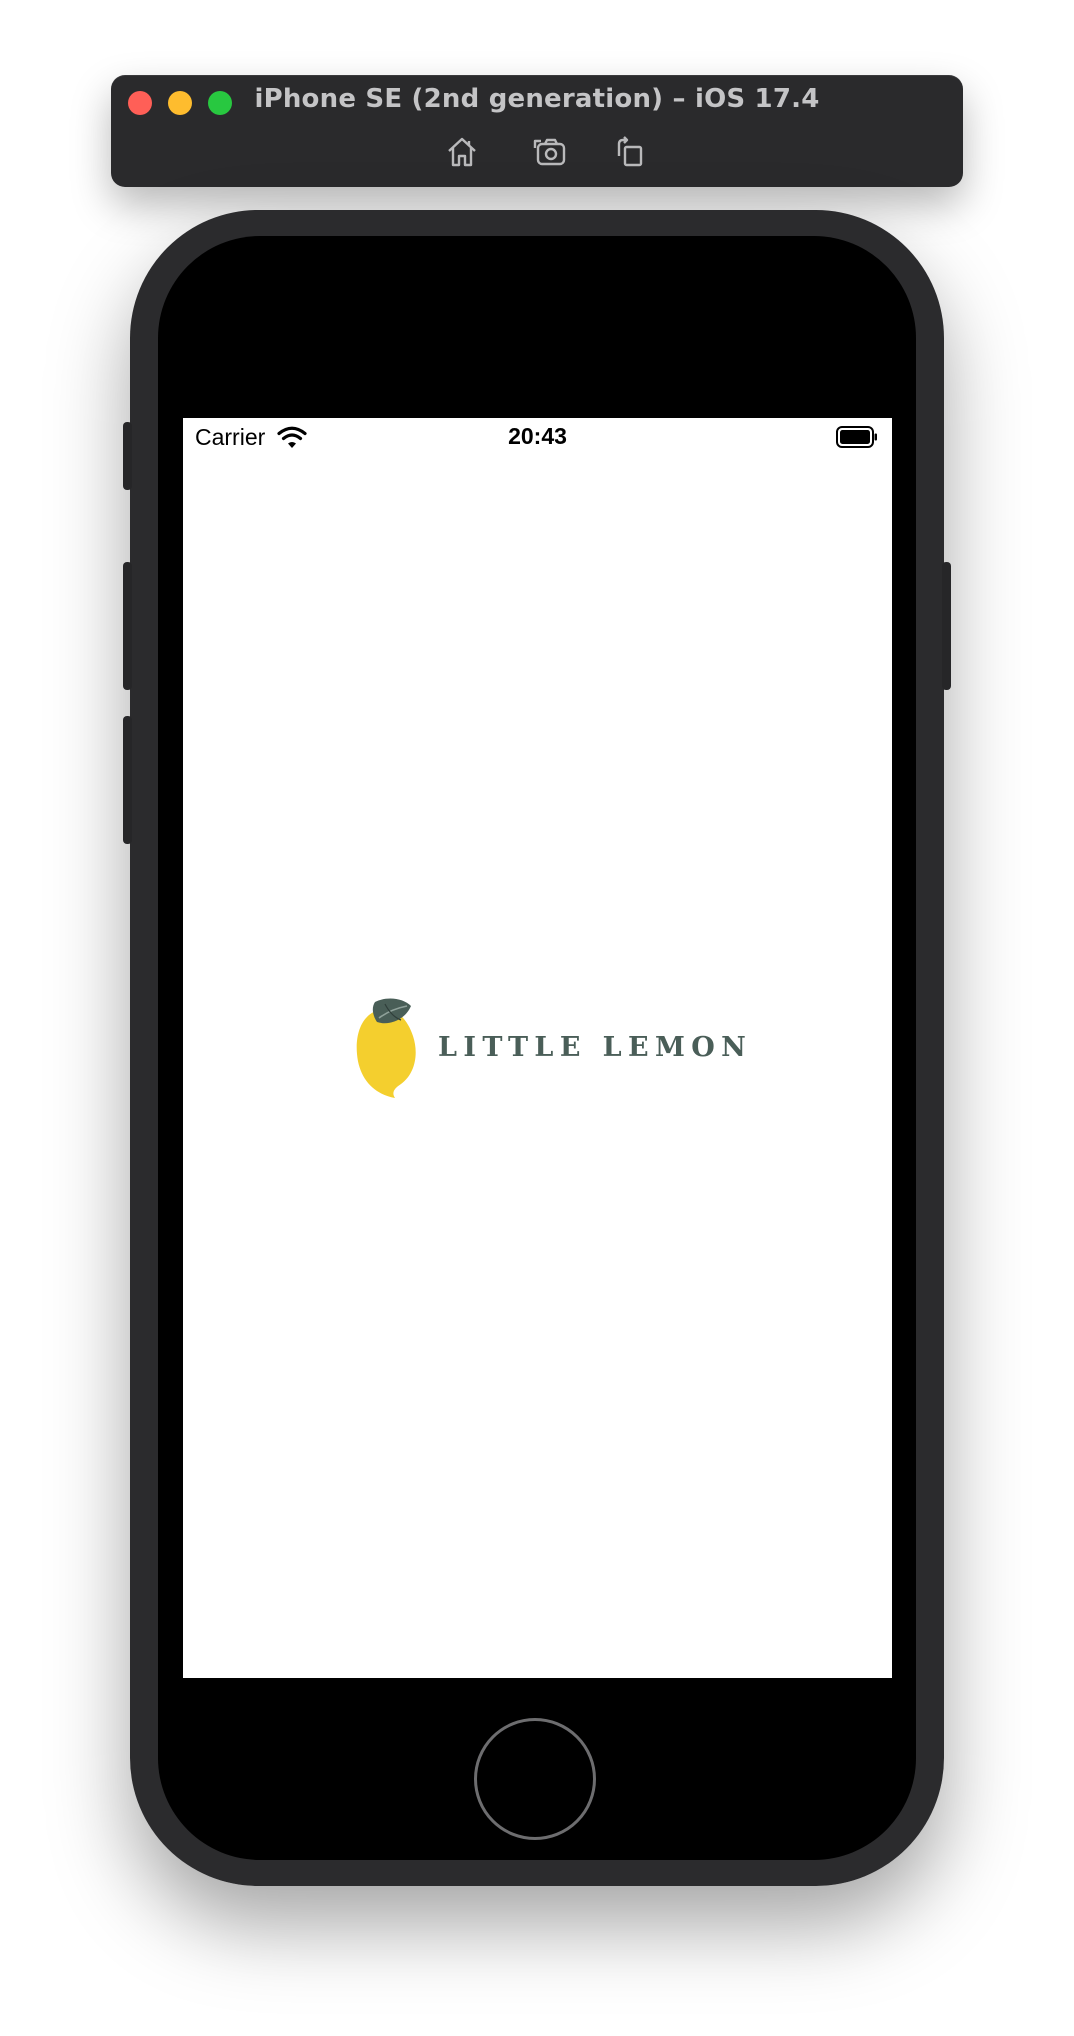  I want to click on home-icon, so click(462, 152).